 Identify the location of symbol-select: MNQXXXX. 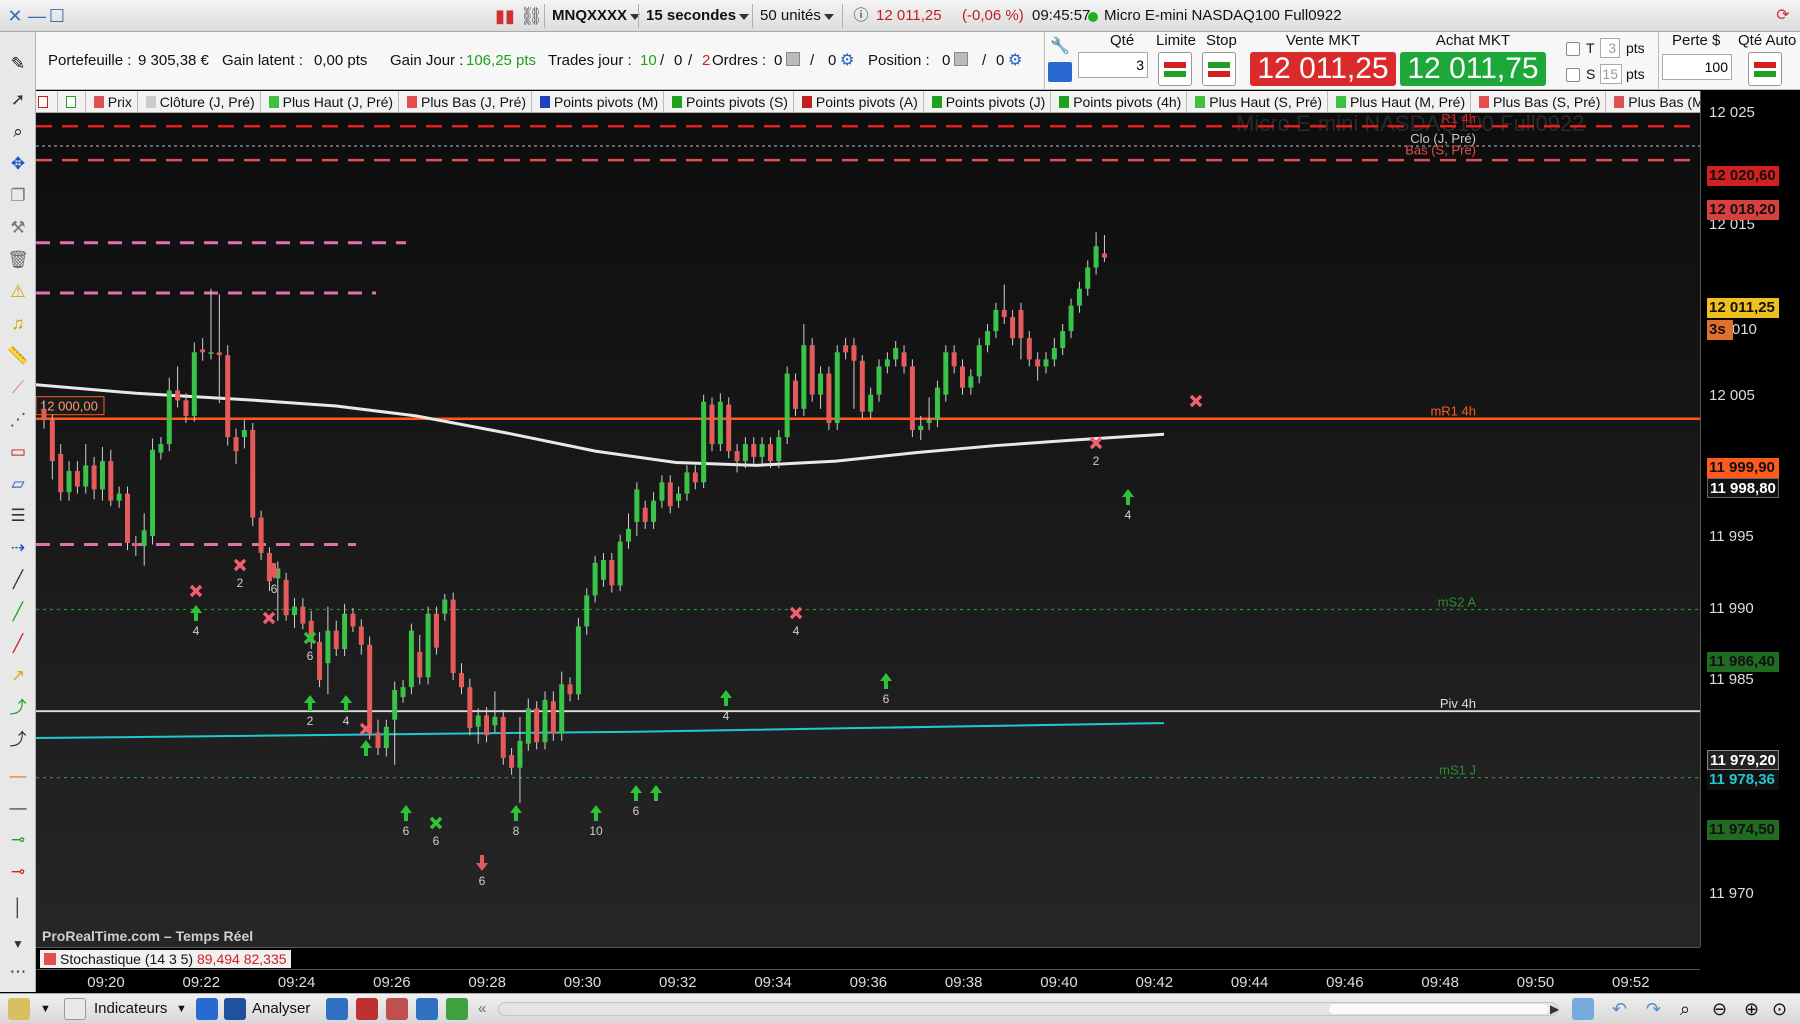
(595, 16).